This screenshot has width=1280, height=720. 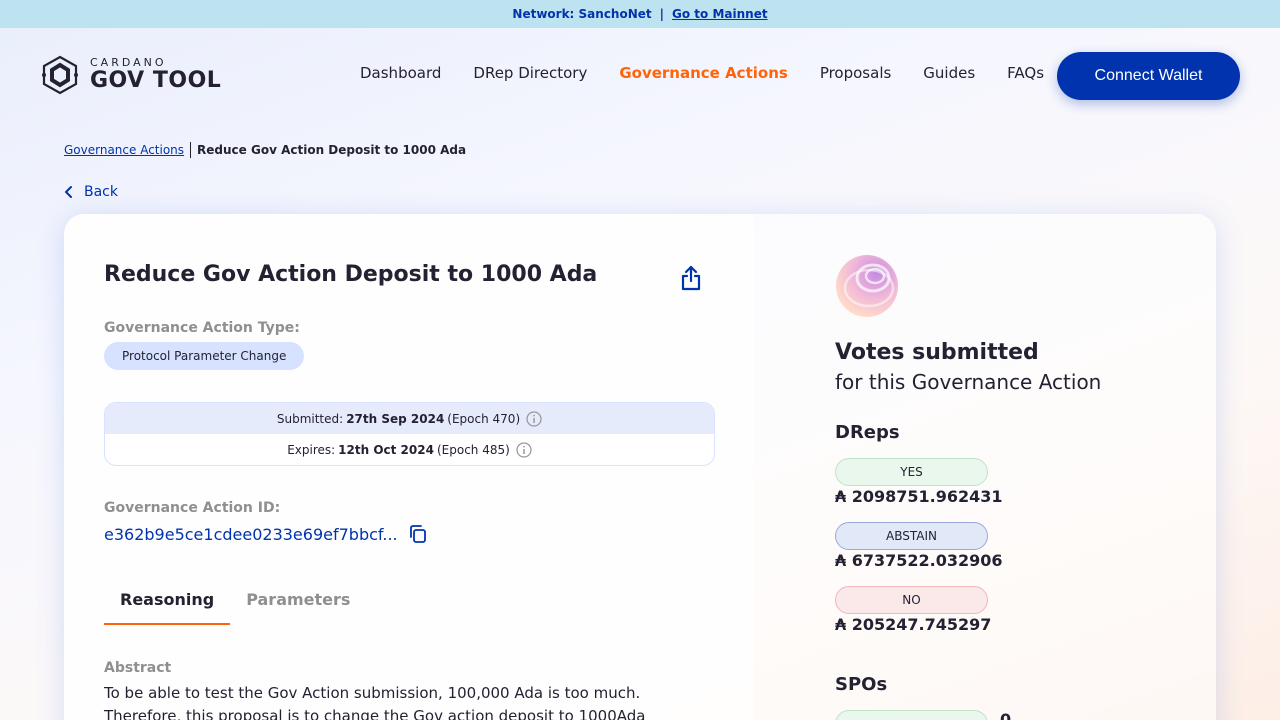 I want to click on submitted-row: Submitted: 27th Sep 2024 (Epoch 470), so click(x=409, y=418).